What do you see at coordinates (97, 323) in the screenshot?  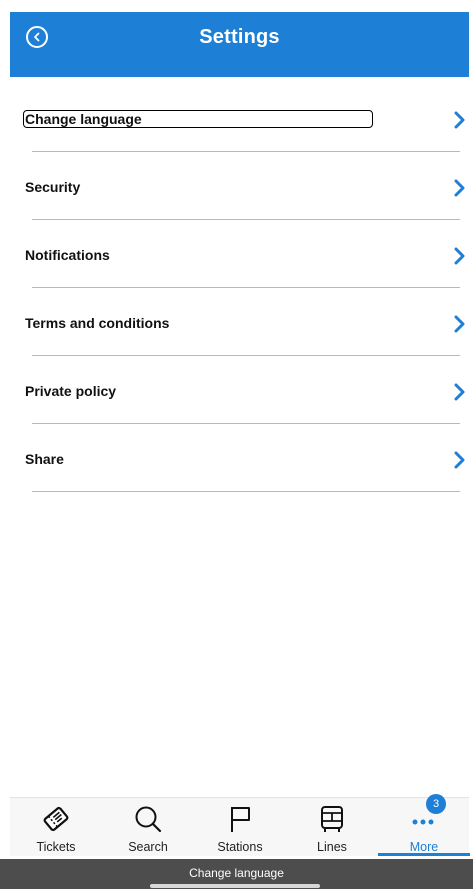 I see `settings-item-label: Terms and conditions` at bounding box center [97, 323].